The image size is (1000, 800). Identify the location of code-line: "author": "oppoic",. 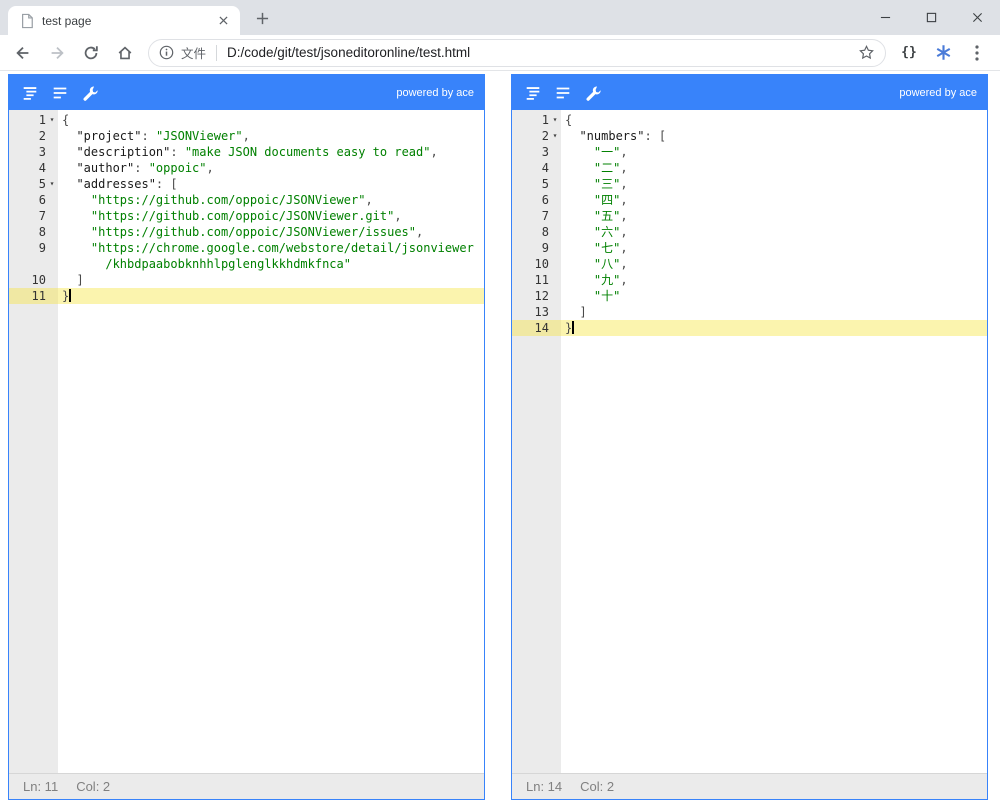
(271, 168).